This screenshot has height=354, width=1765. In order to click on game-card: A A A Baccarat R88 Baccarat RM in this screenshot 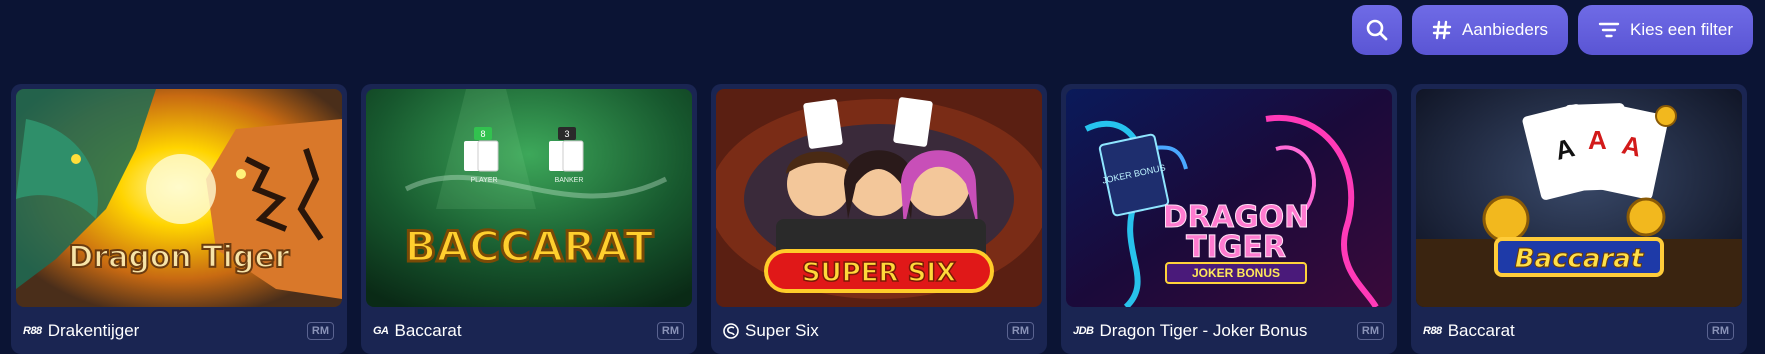, I will do `click(1579, 219)`.